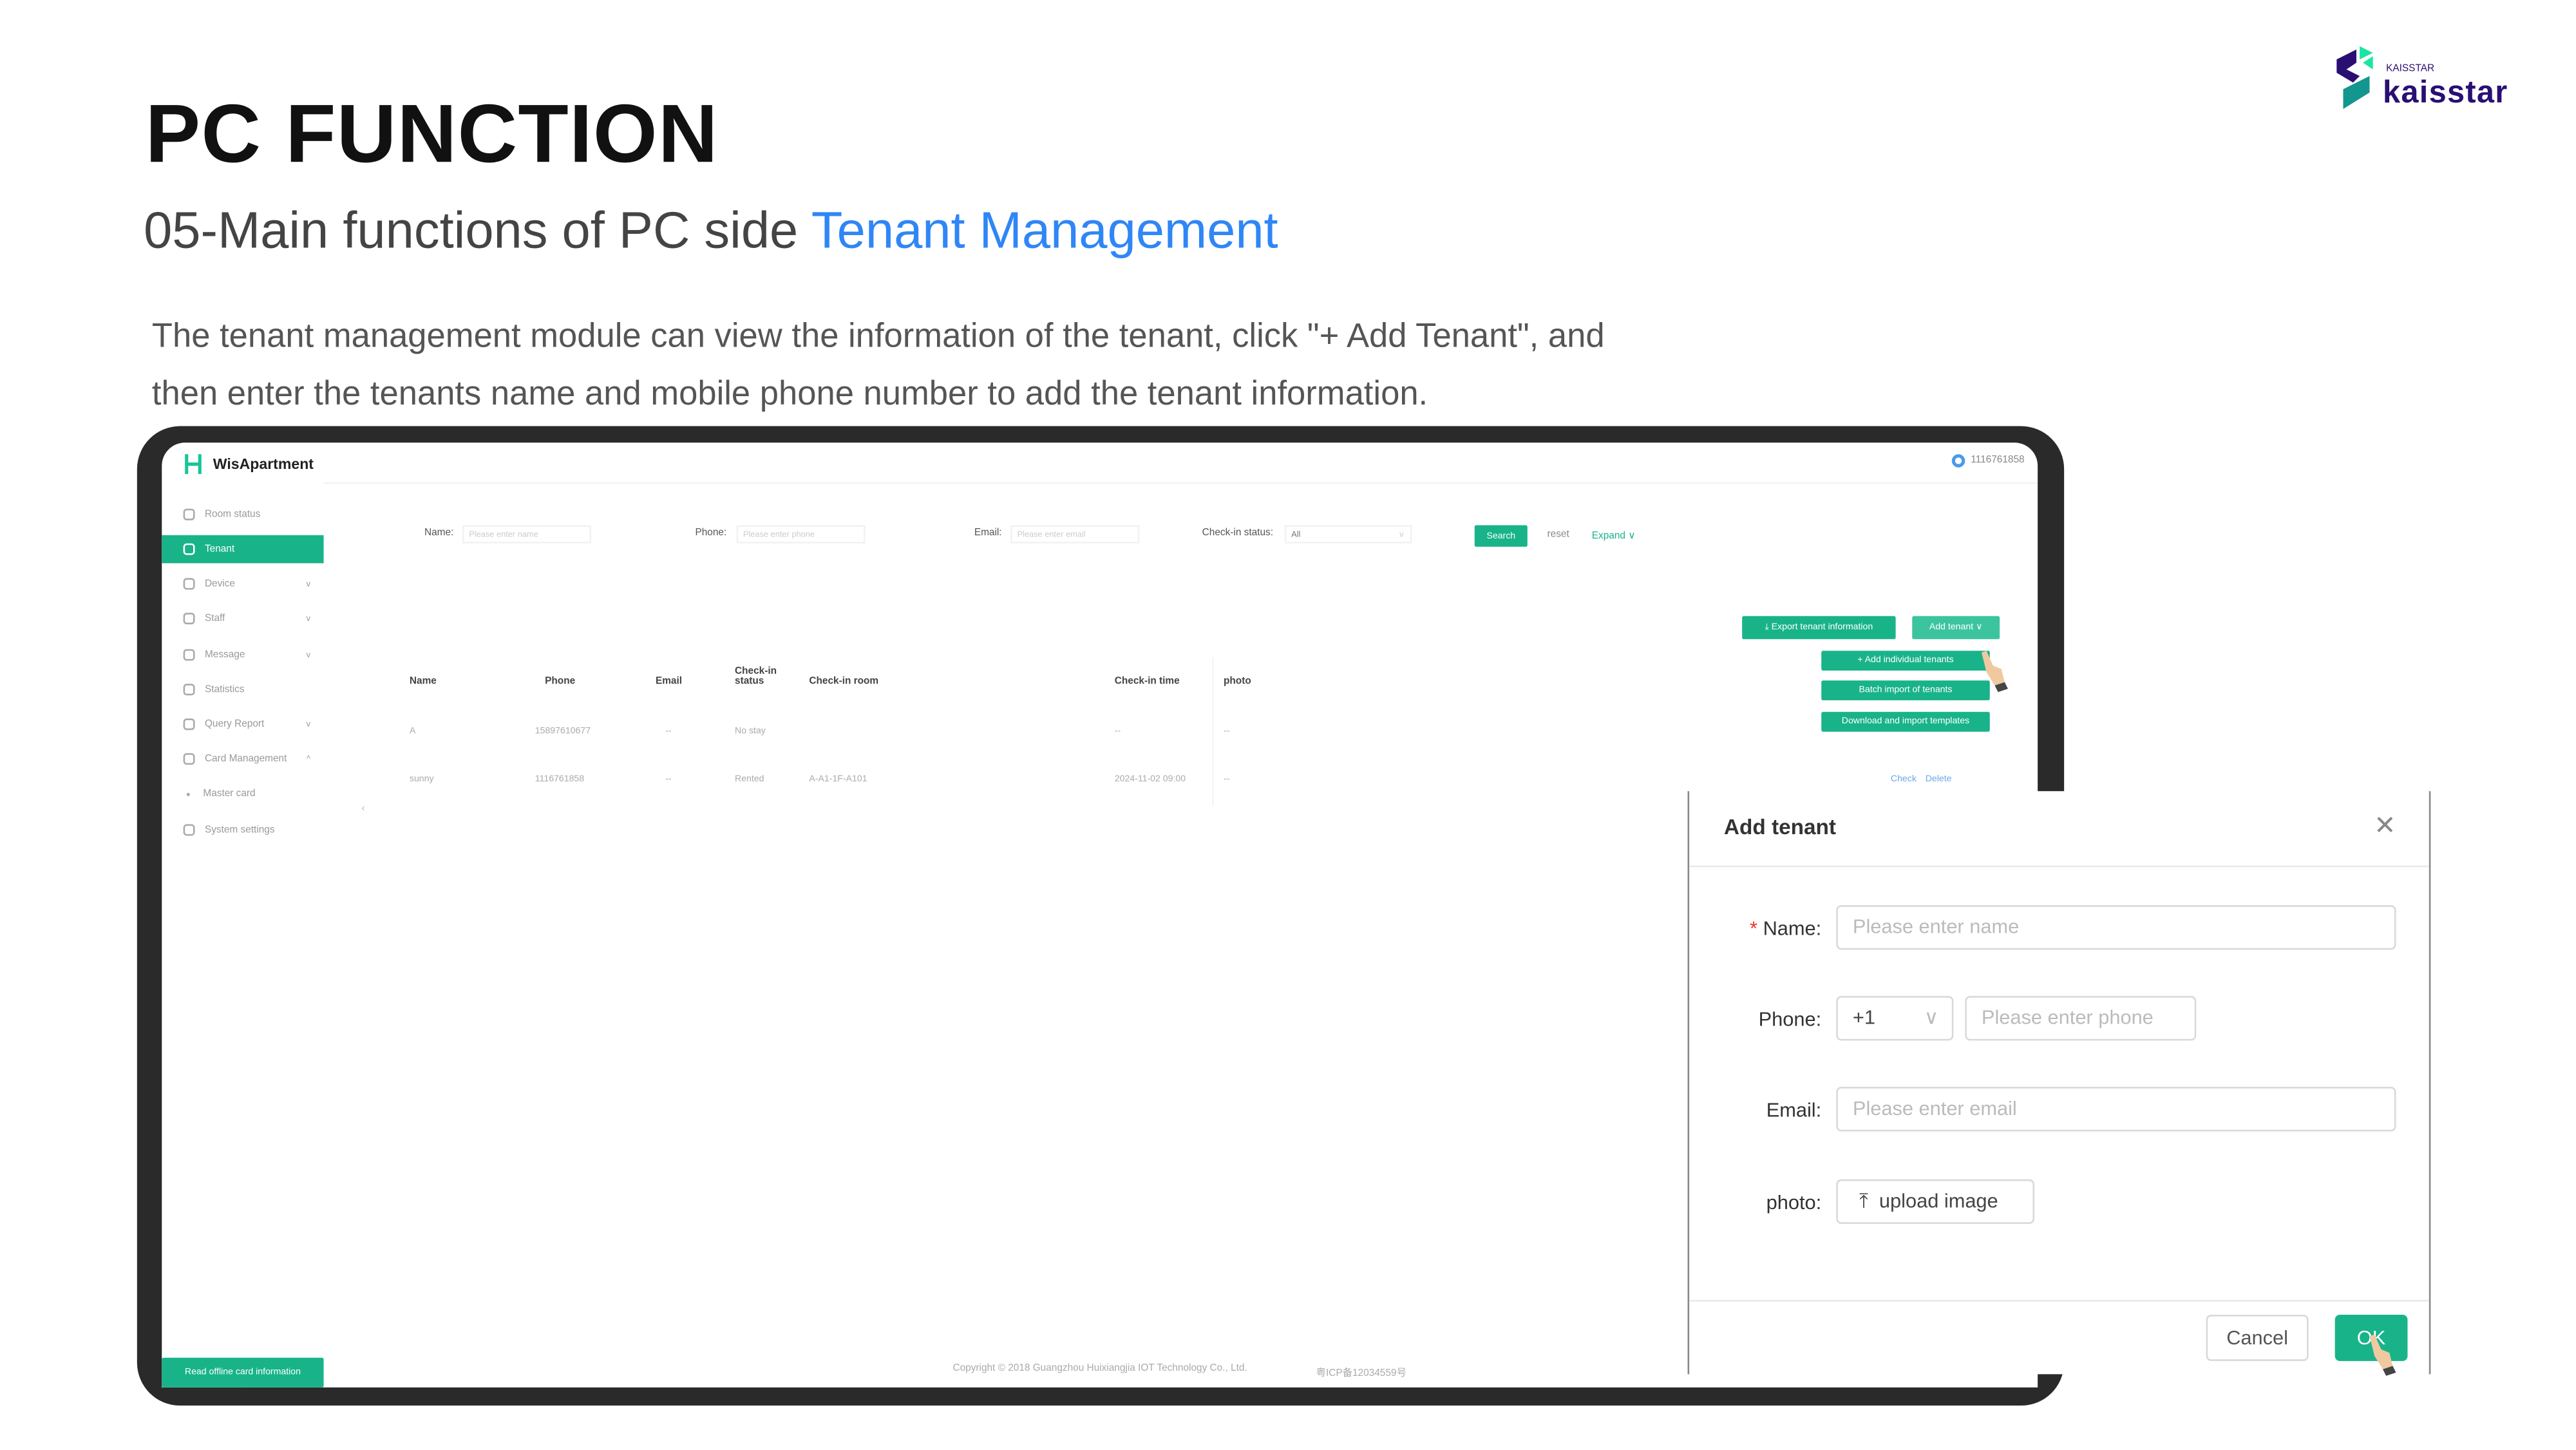 The image size is (2576, 1450). I want to click on sidebar-item-system-settings: System settings, so click(242, 830).